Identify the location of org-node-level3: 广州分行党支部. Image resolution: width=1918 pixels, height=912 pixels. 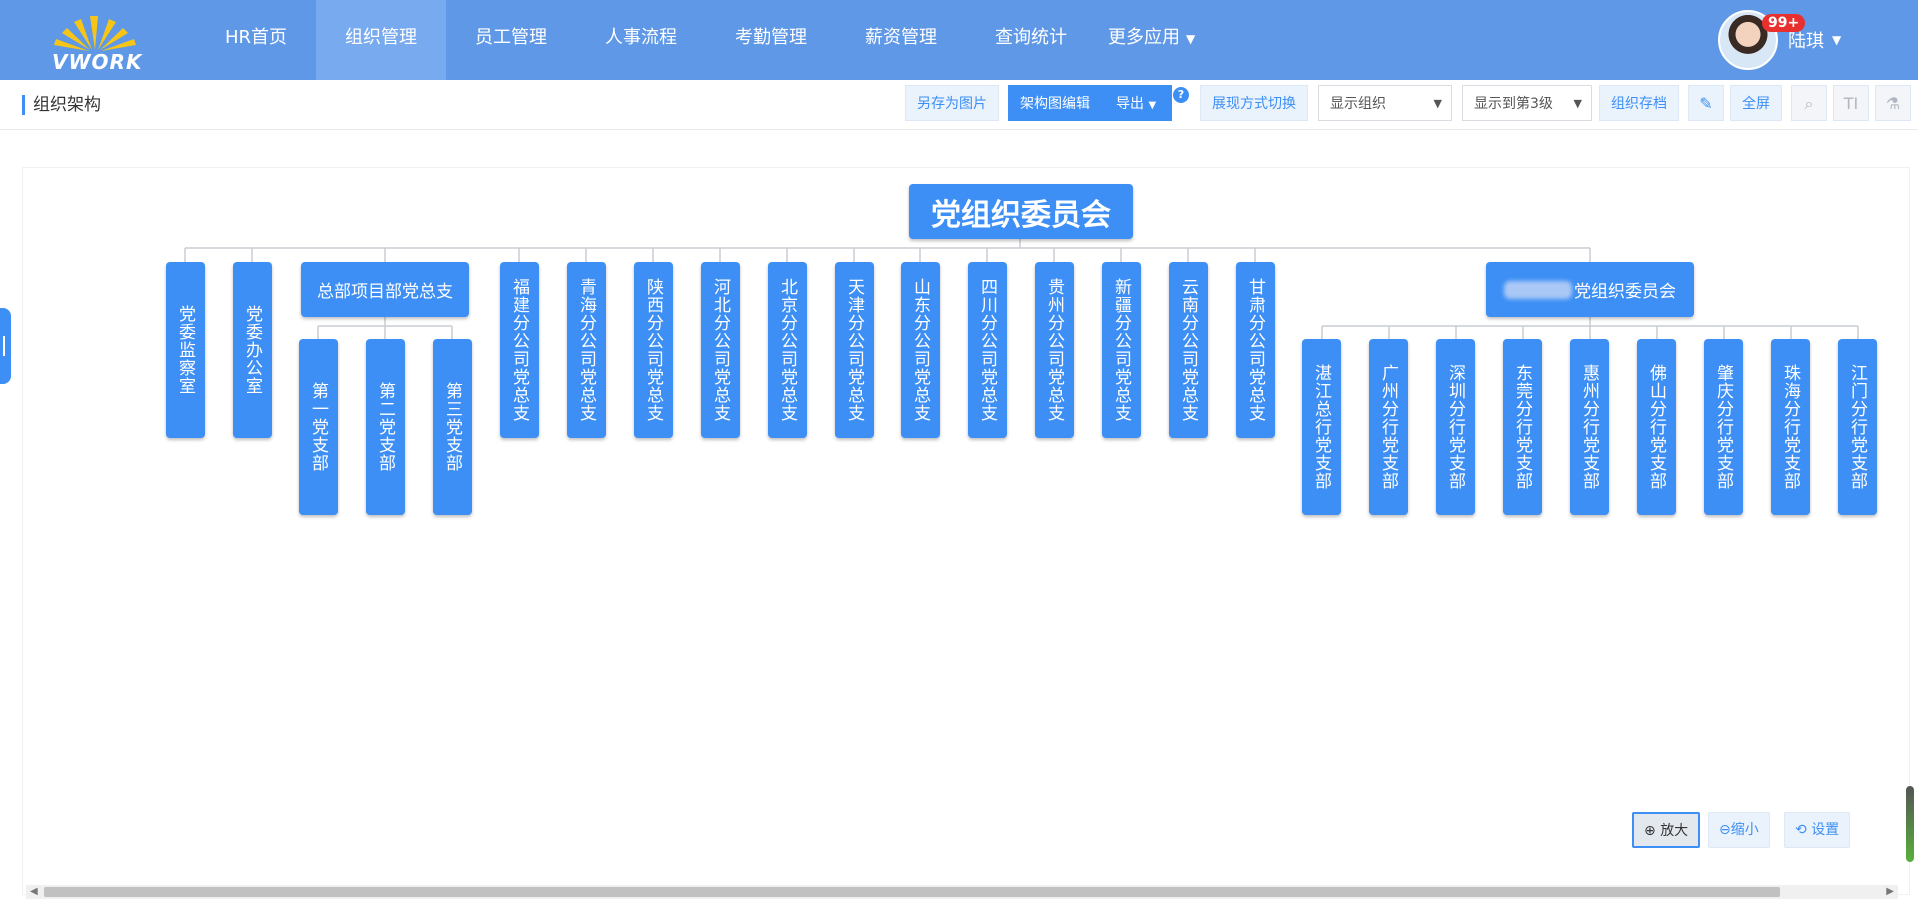
(1388, 427).